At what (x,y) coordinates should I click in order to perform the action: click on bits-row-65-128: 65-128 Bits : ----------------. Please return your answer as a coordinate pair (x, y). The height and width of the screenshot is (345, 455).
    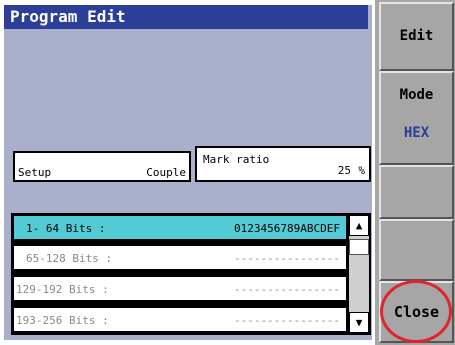
    Looking at the image, I should click on (180, 257).